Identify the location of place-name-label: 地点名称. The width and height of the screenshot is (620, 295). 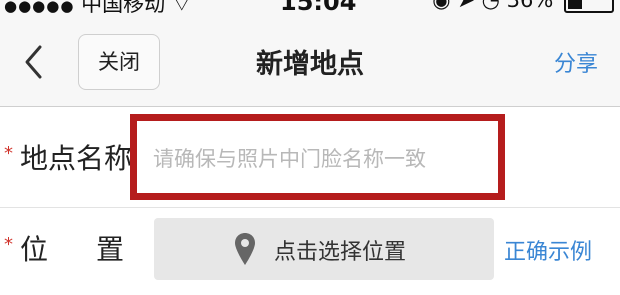
(76, 158).